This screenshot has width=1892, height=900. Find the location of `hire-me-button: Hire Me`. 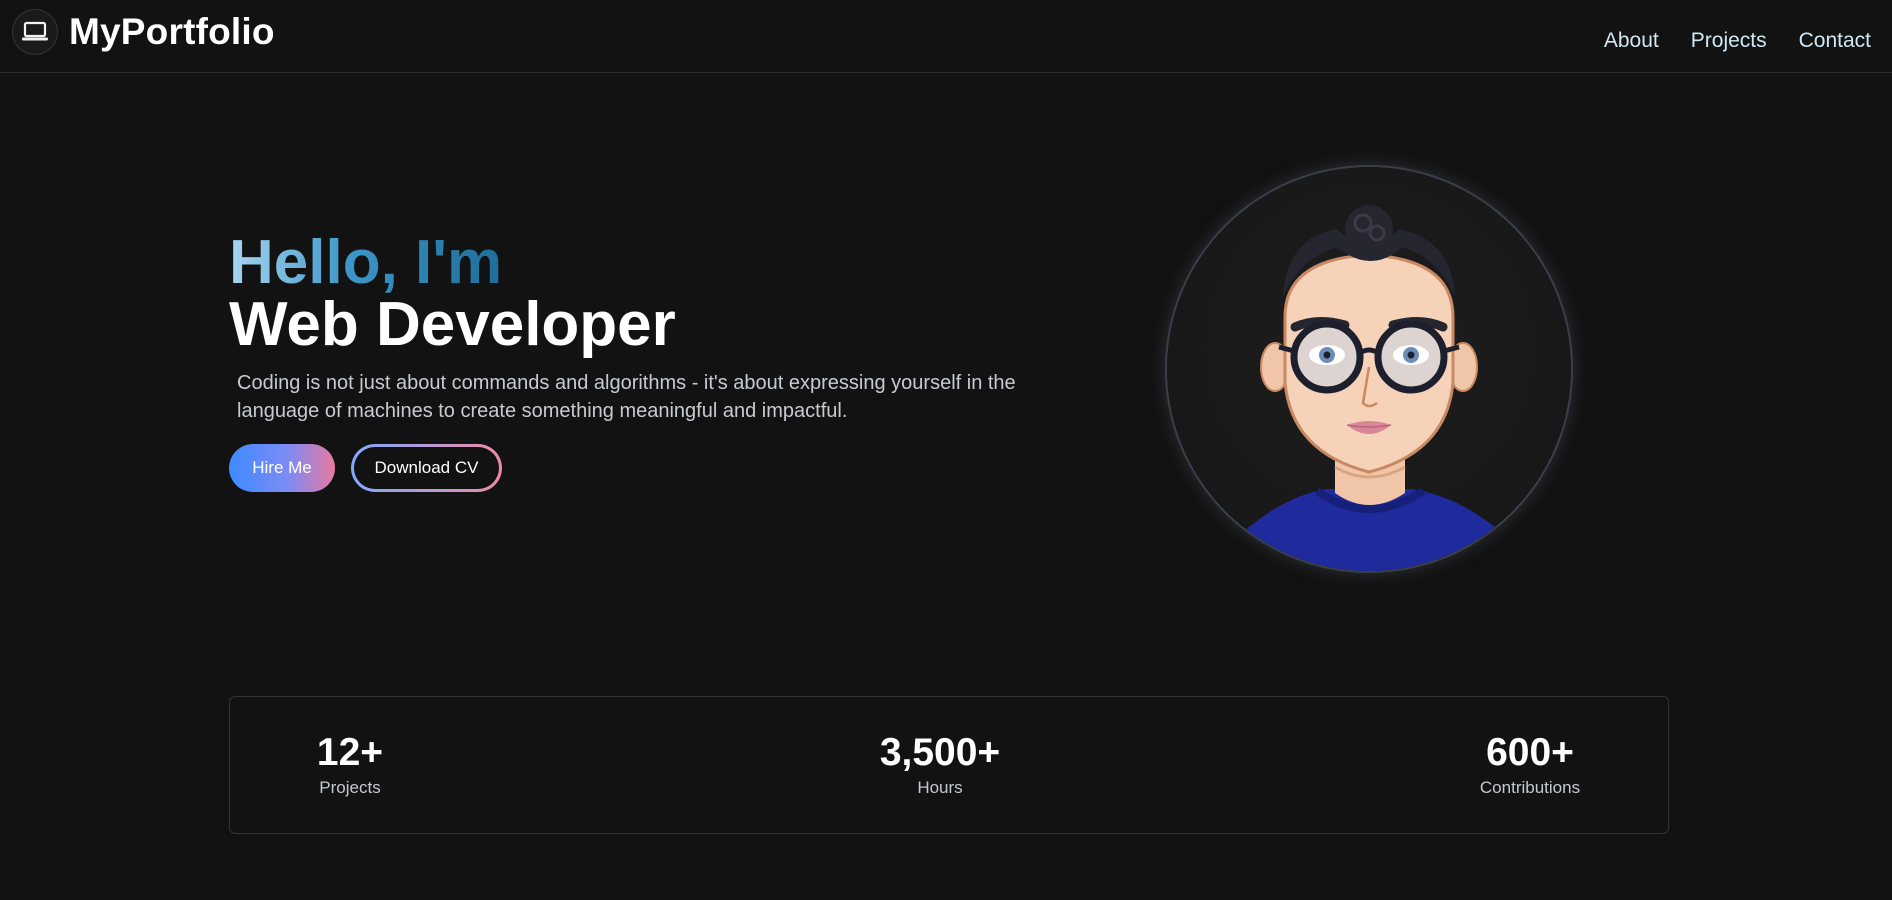

hire-me-button: Hire Me is located at coordinates (282, 468).